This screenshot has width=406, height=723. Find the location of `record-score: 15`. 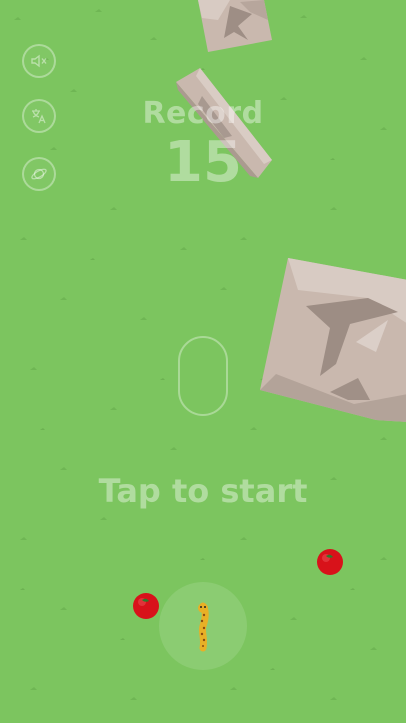

record-score: 15 is located at coordinates (203, 162).